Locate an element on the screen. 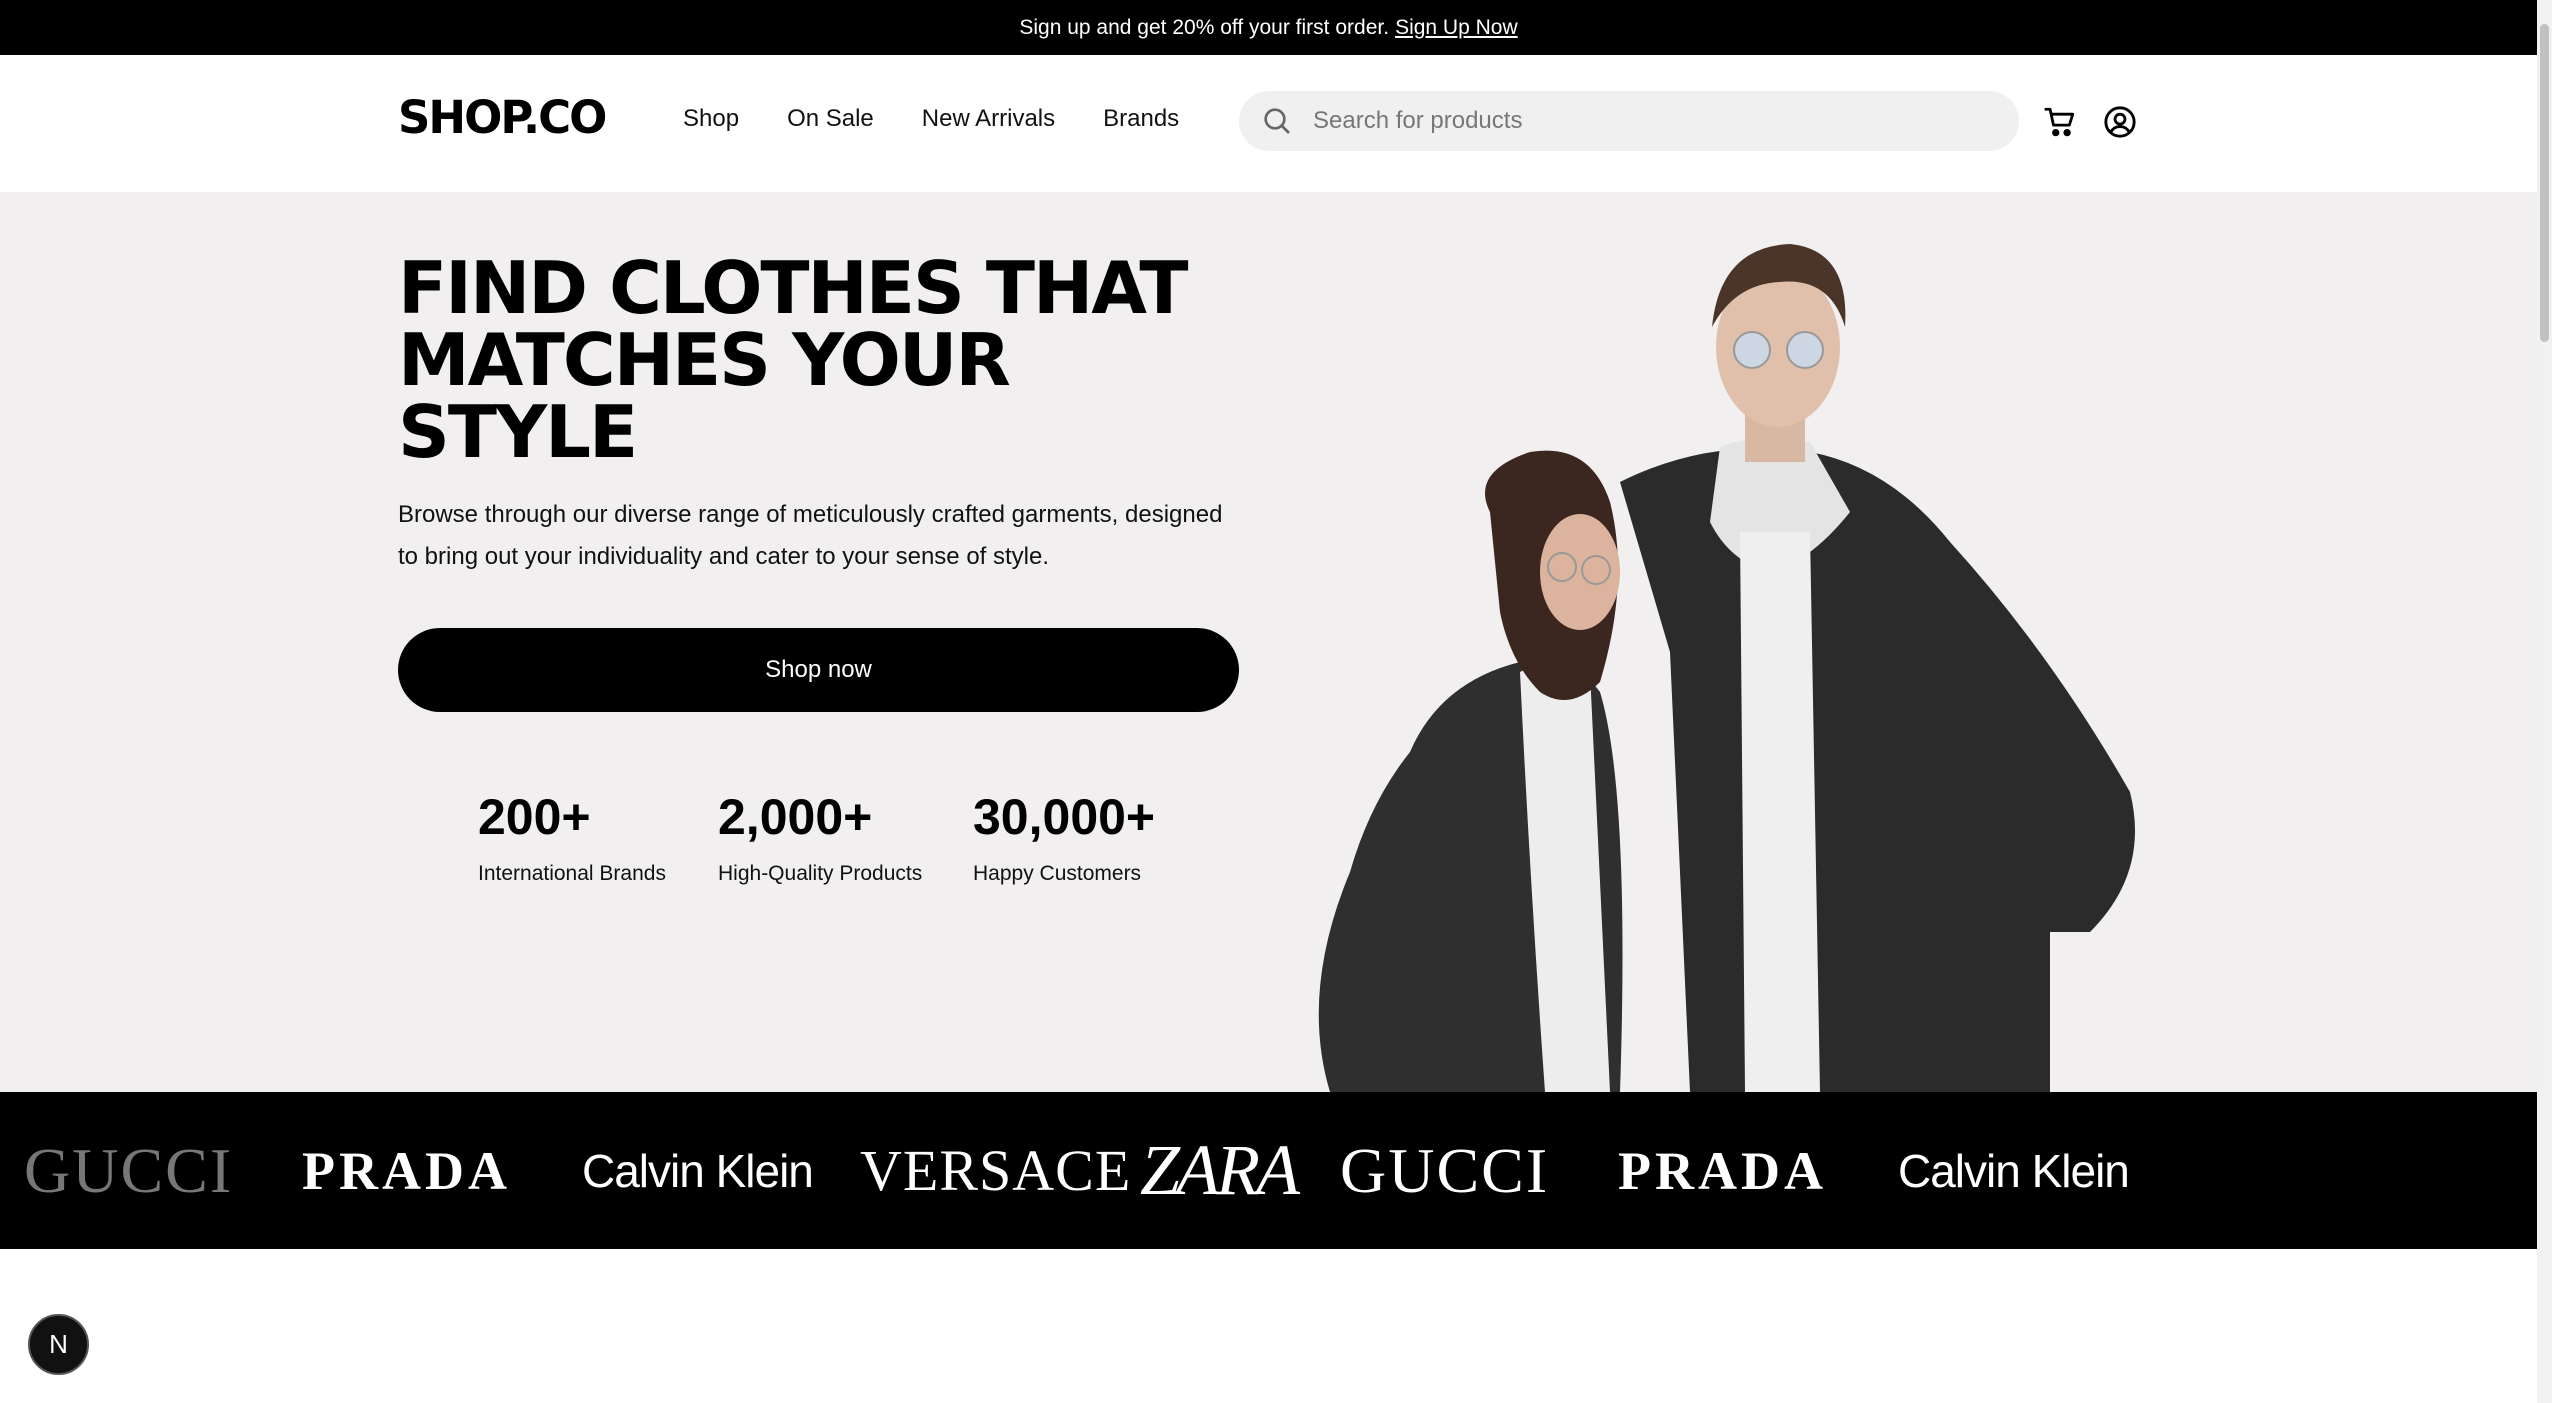 The width and height of the screenshot is (2552, 1403). main-header: SHOP.CO Shop On Sale New Arrivals Brands is located at coordinates (1268, 123).